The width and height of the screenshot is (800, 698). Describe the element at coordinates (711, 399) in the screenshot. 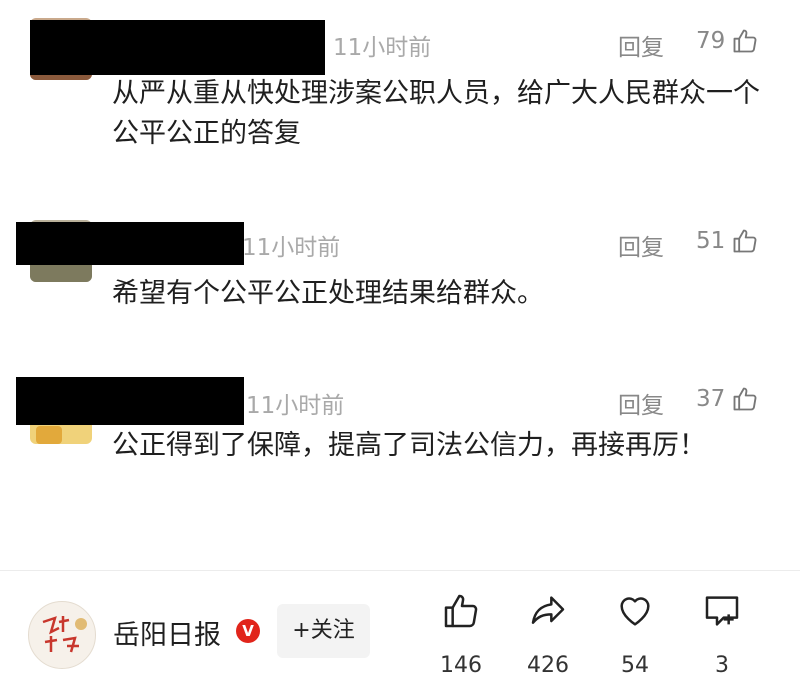

I see `like-count: 37` at that location.